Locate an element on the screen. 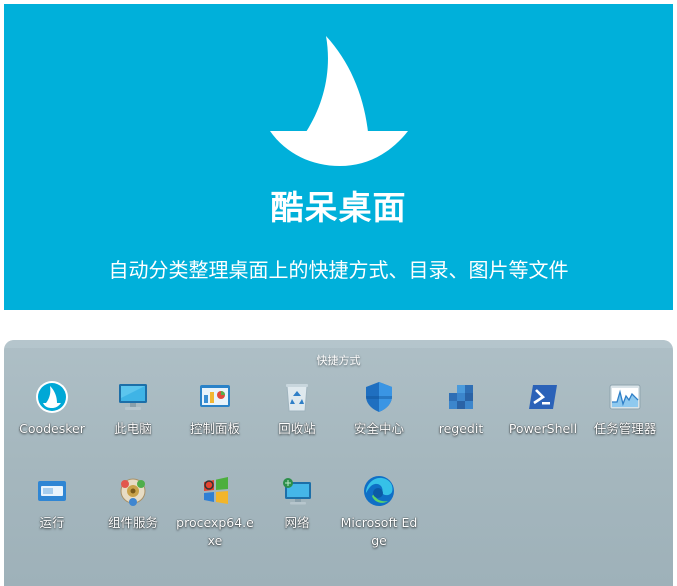  icon-label: 此电脑 is located at coordinates (133, 428).